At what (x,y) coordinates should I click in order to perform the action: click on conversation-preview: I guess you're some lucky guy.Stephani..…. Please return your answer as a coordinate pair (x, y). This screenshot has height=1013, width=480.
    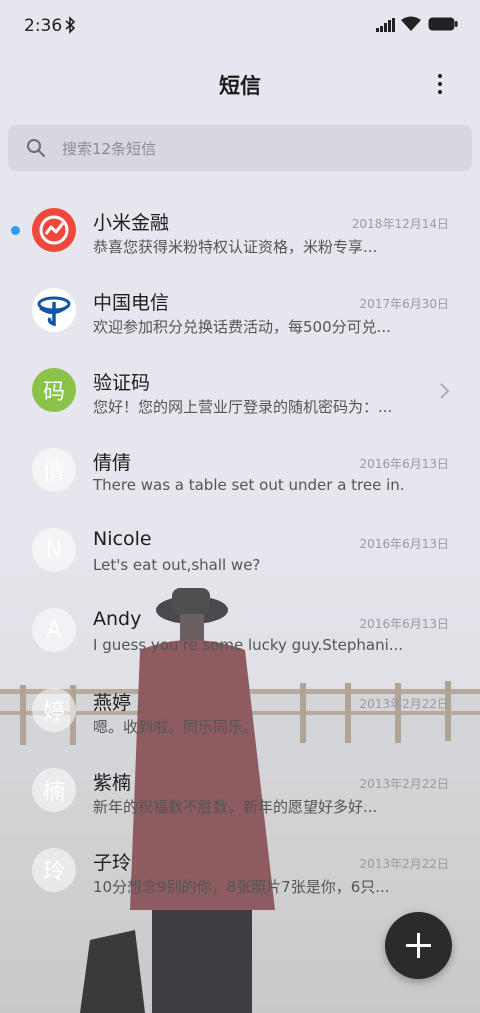
    Looking at the image, I should click on (248, 645).